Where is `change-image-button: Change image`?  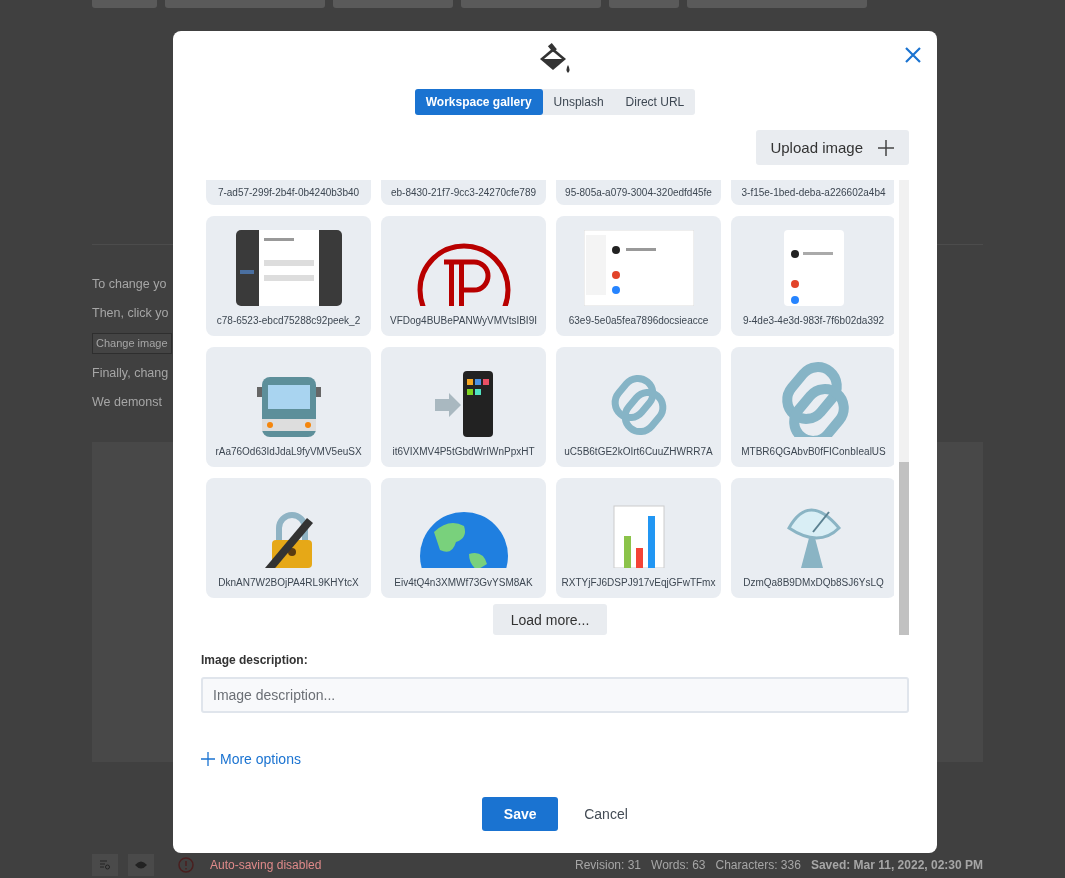 change-image-button: Change image is located at coordinates (132, 343).